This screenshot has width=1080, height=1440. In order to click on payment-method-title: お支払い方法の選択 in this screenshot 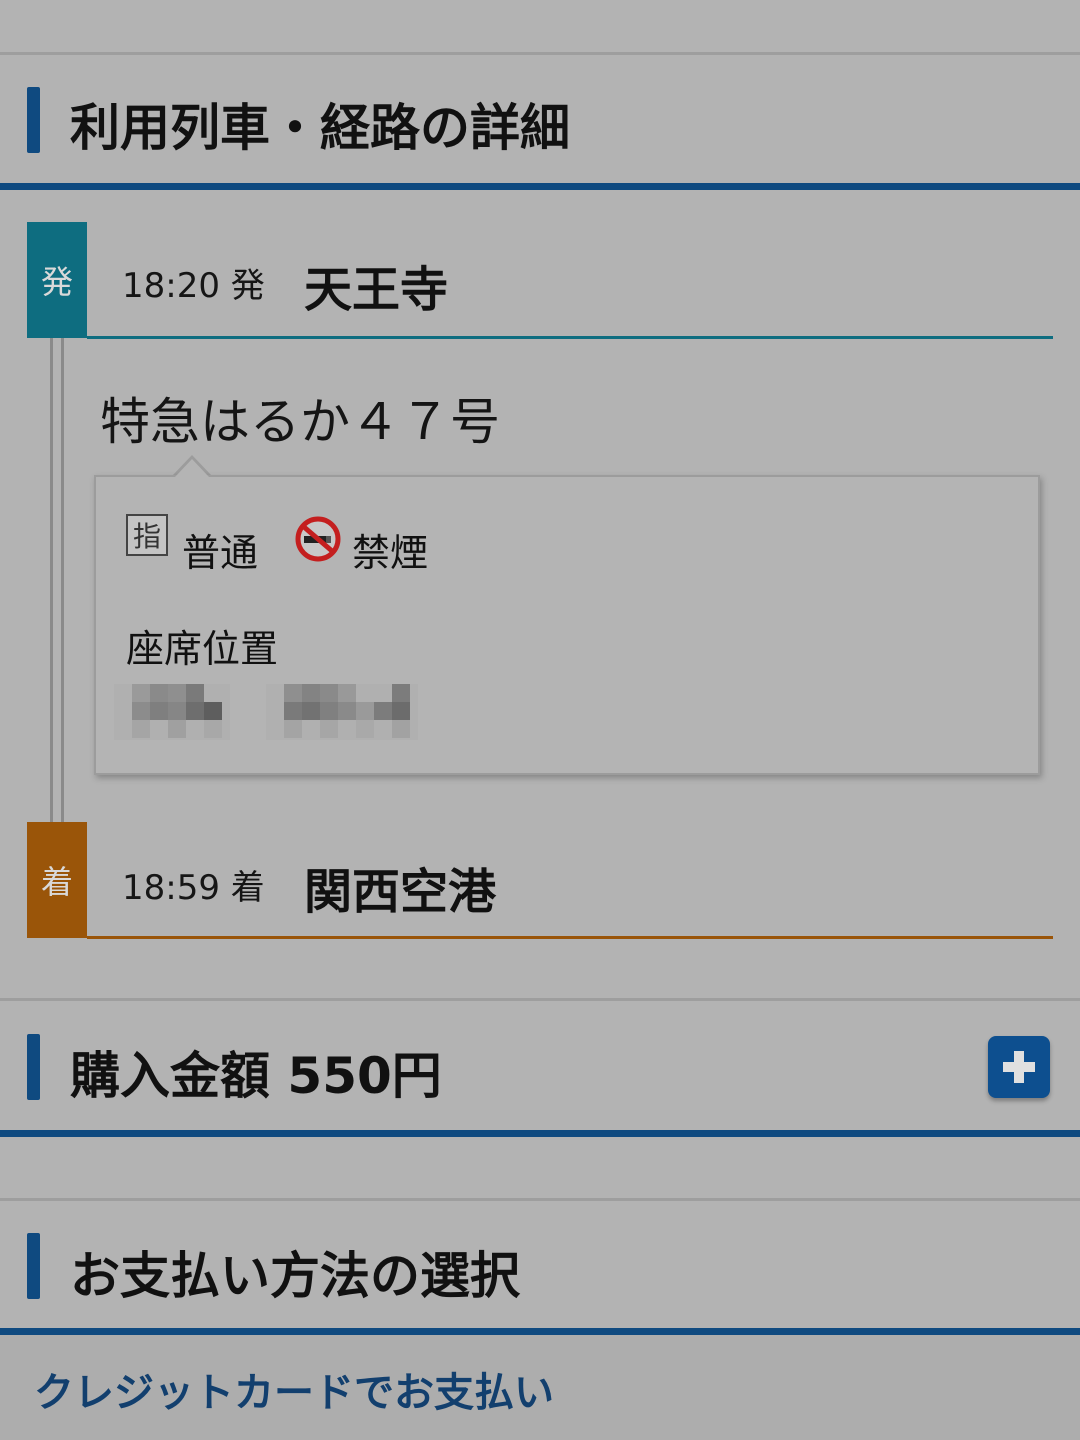, I will do `click(295, 1276)`.